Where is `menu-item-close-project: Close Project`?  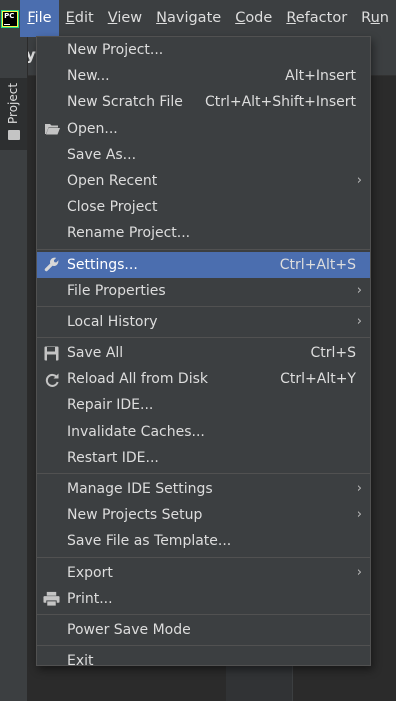
menu-item-close-project: Close Project is located at coordinates (203, 207).